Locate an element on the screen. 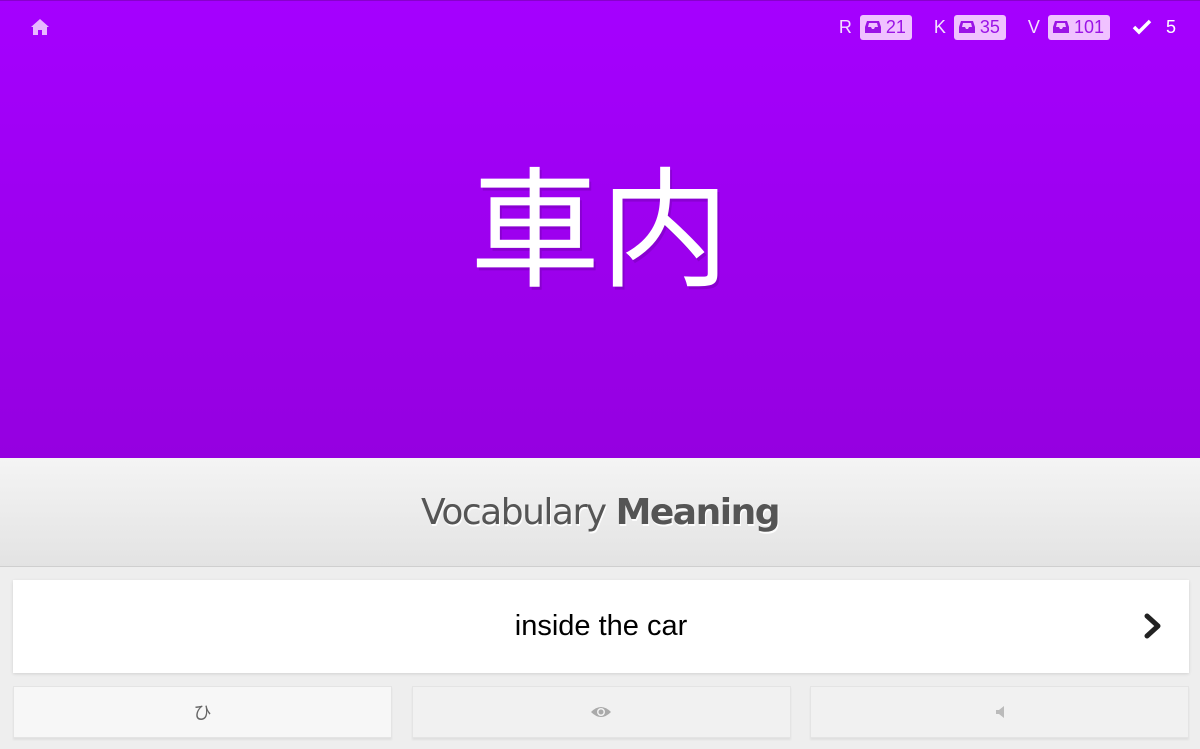 This screenshot has width=1200, height=749. chevron-right-icon is located at coordinates (1152, 626).